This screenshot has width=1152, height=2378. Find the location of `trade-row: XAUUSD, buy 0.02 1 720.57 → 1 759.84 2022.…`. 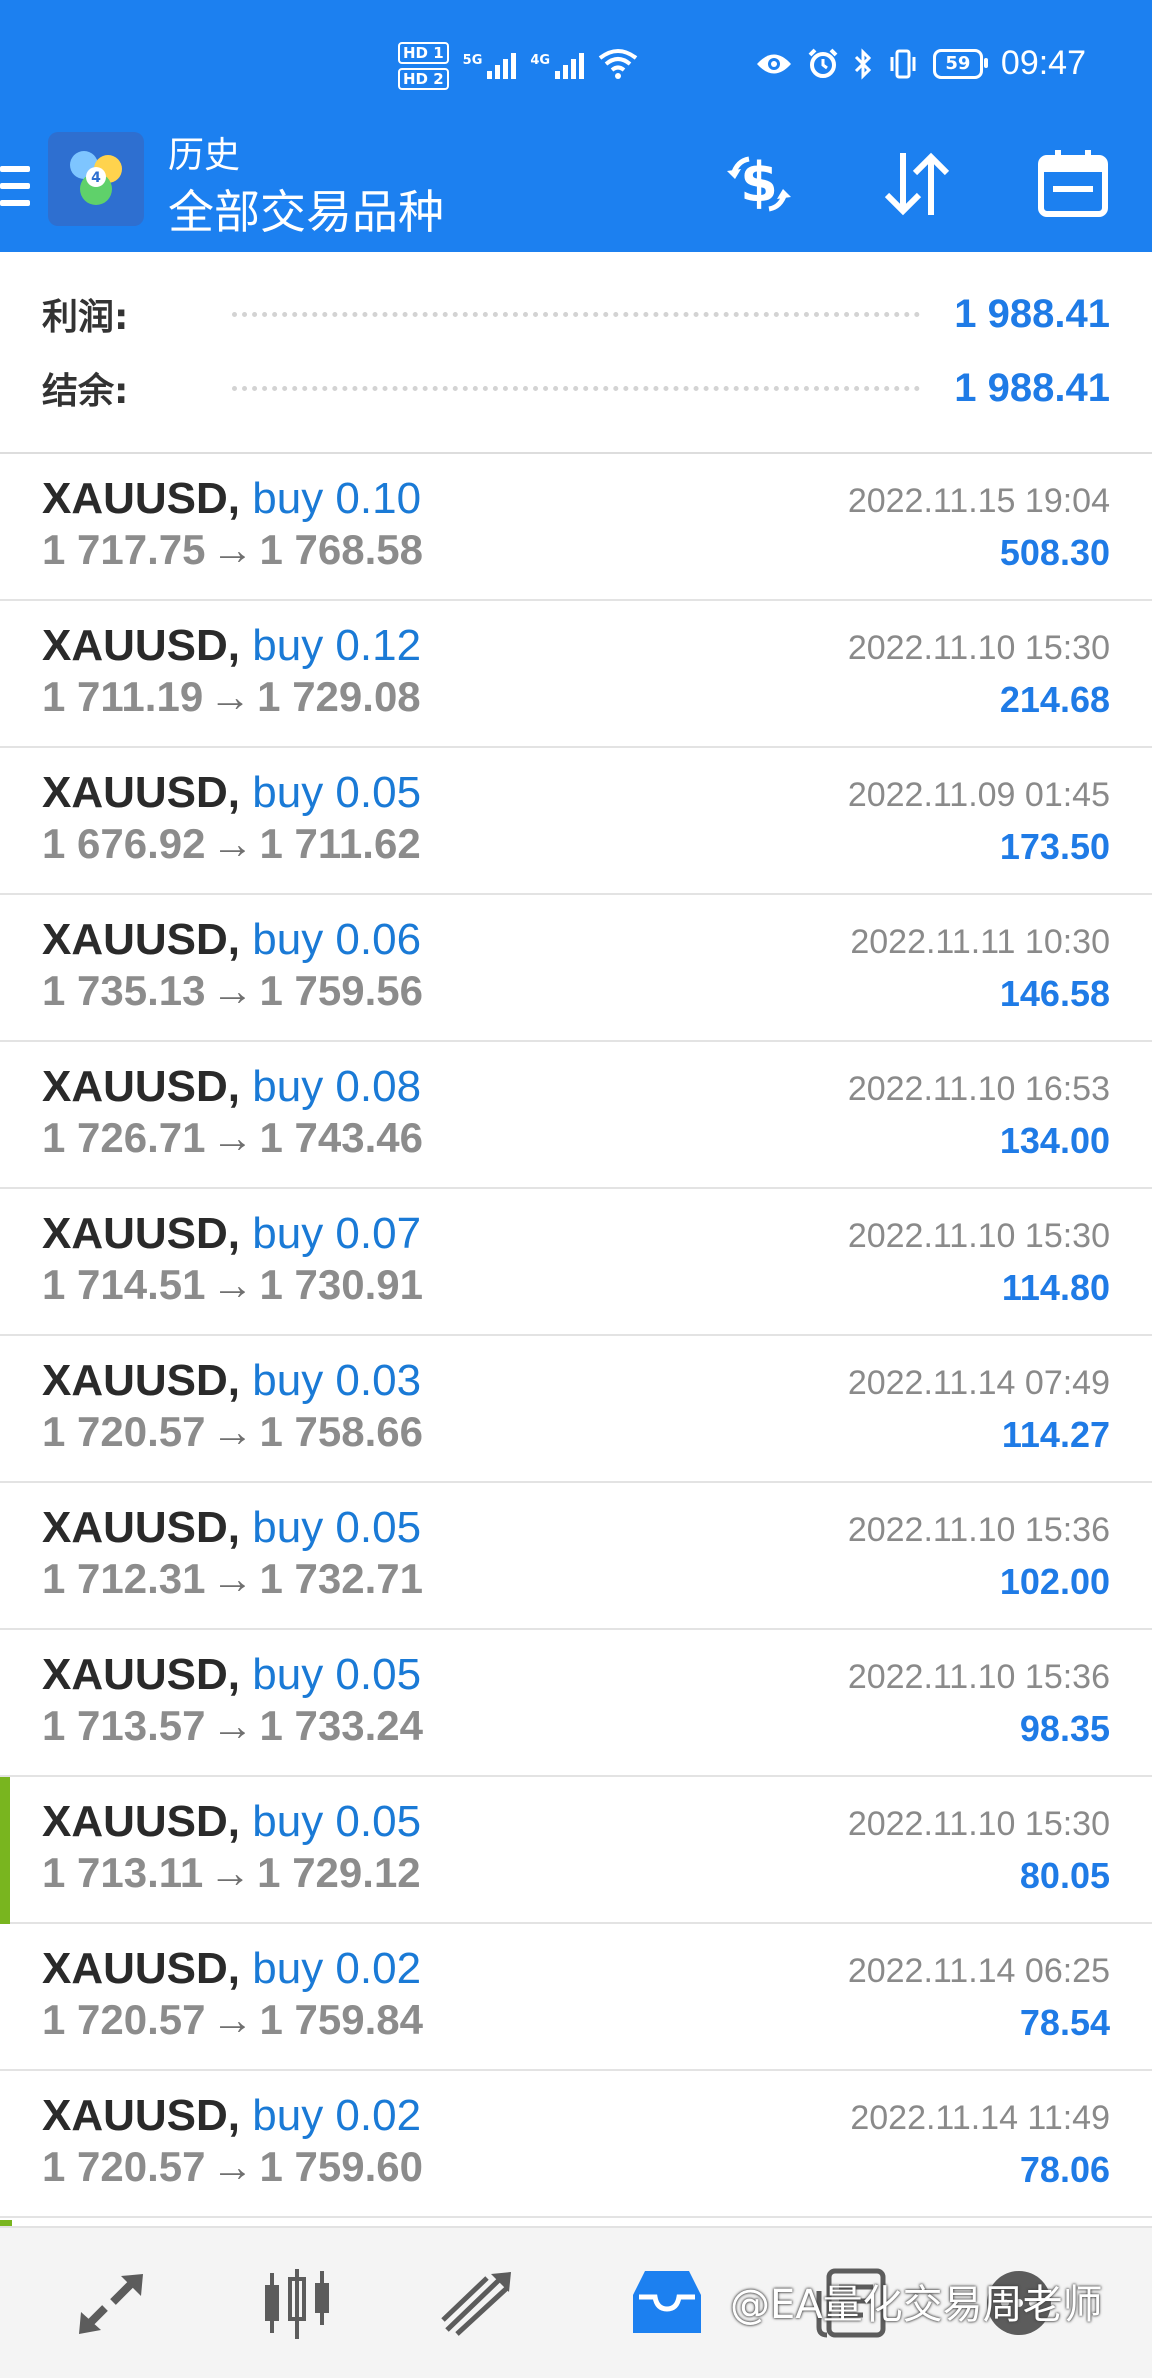

trade-row: XAUUSD, buy 0.02 1 720.57 → 1 759.84 2022.… is located at coordinates (576, 1997).